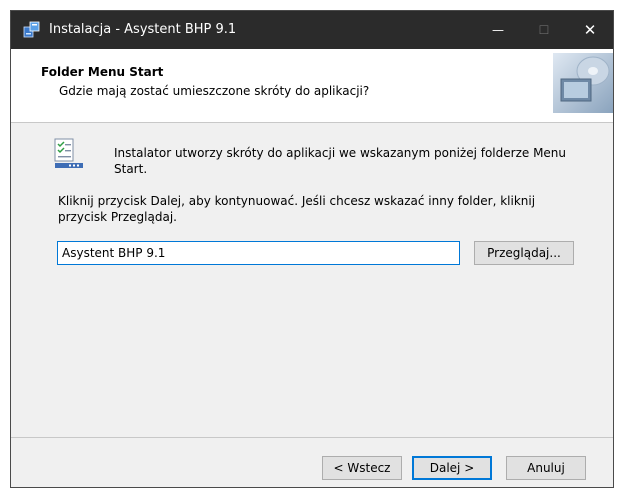 This screenshot has width=627, height=488. What do you see at coordinates (258, 253) in the screenshot?
I see `start-menu-folder-input` at bounding box center [258, 253].